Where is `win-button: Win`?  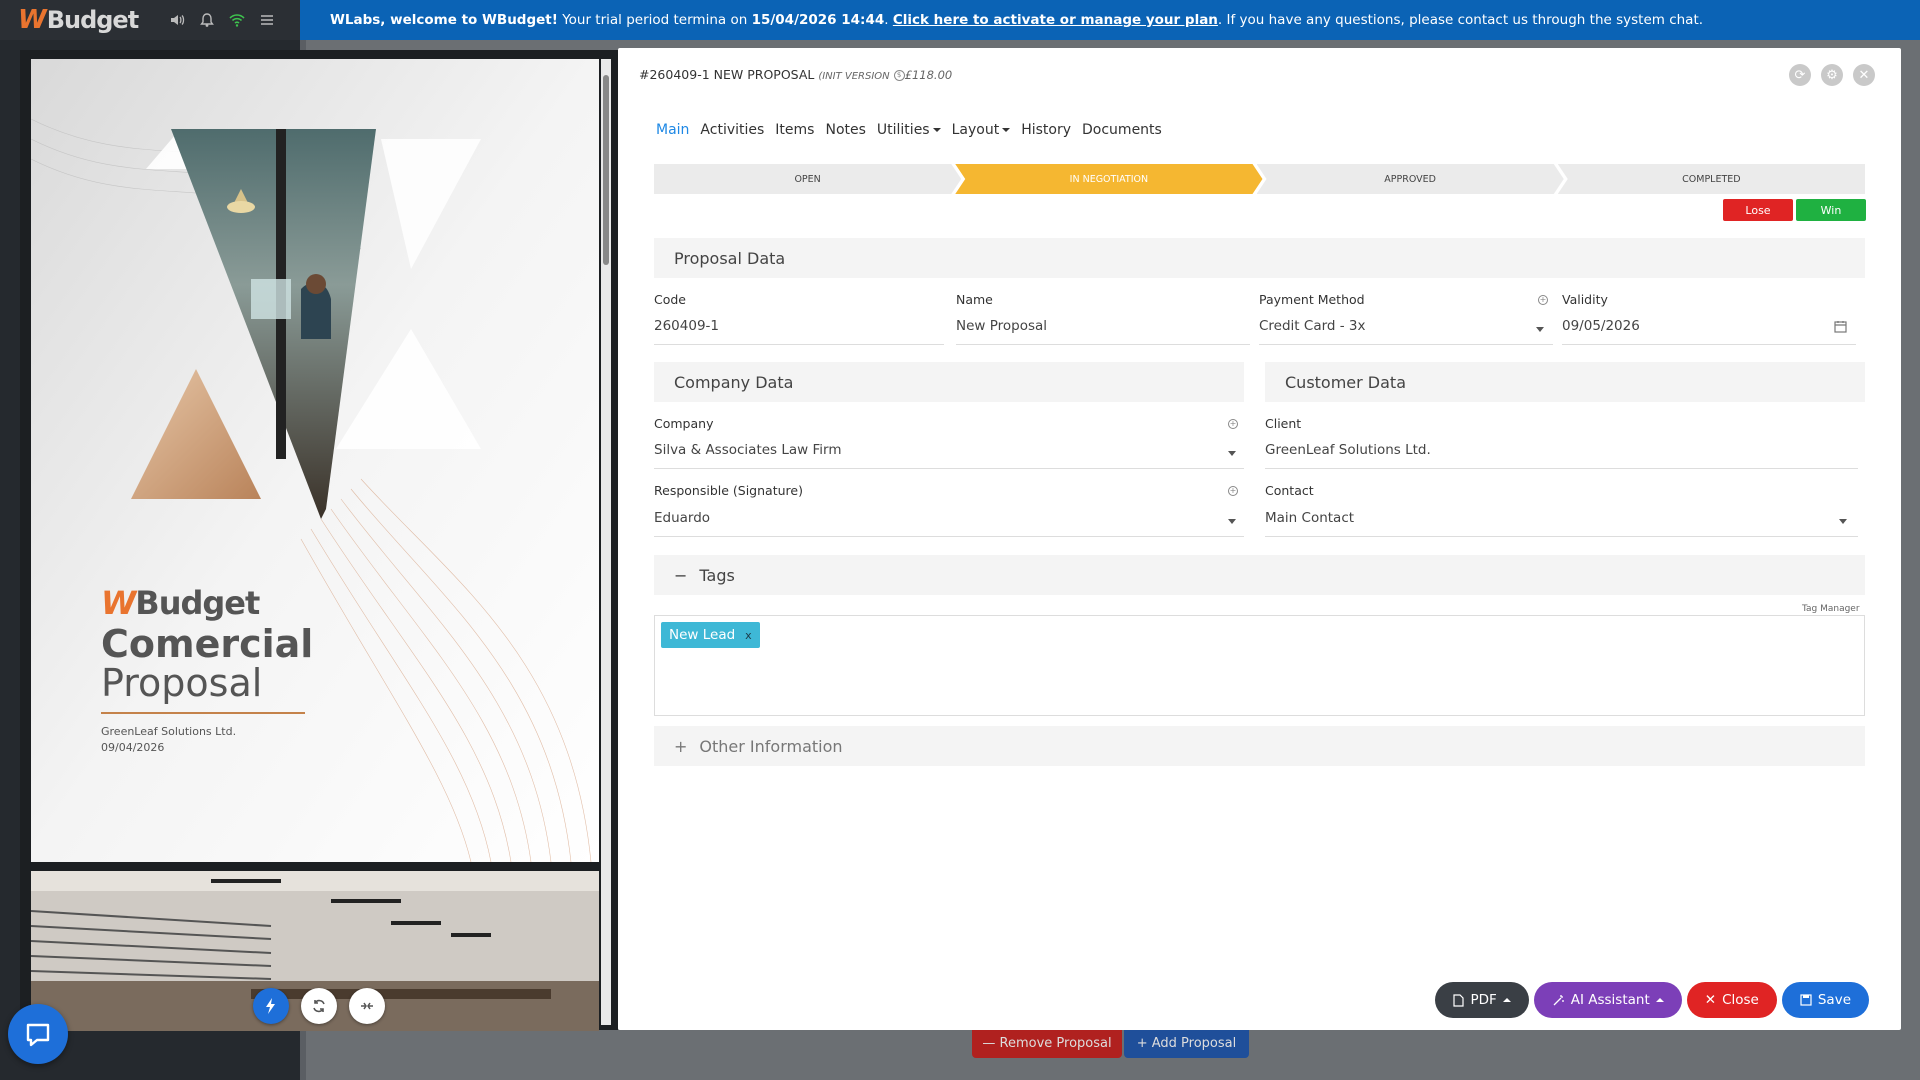
win-button: Win is located at coordinates (1831, 210).